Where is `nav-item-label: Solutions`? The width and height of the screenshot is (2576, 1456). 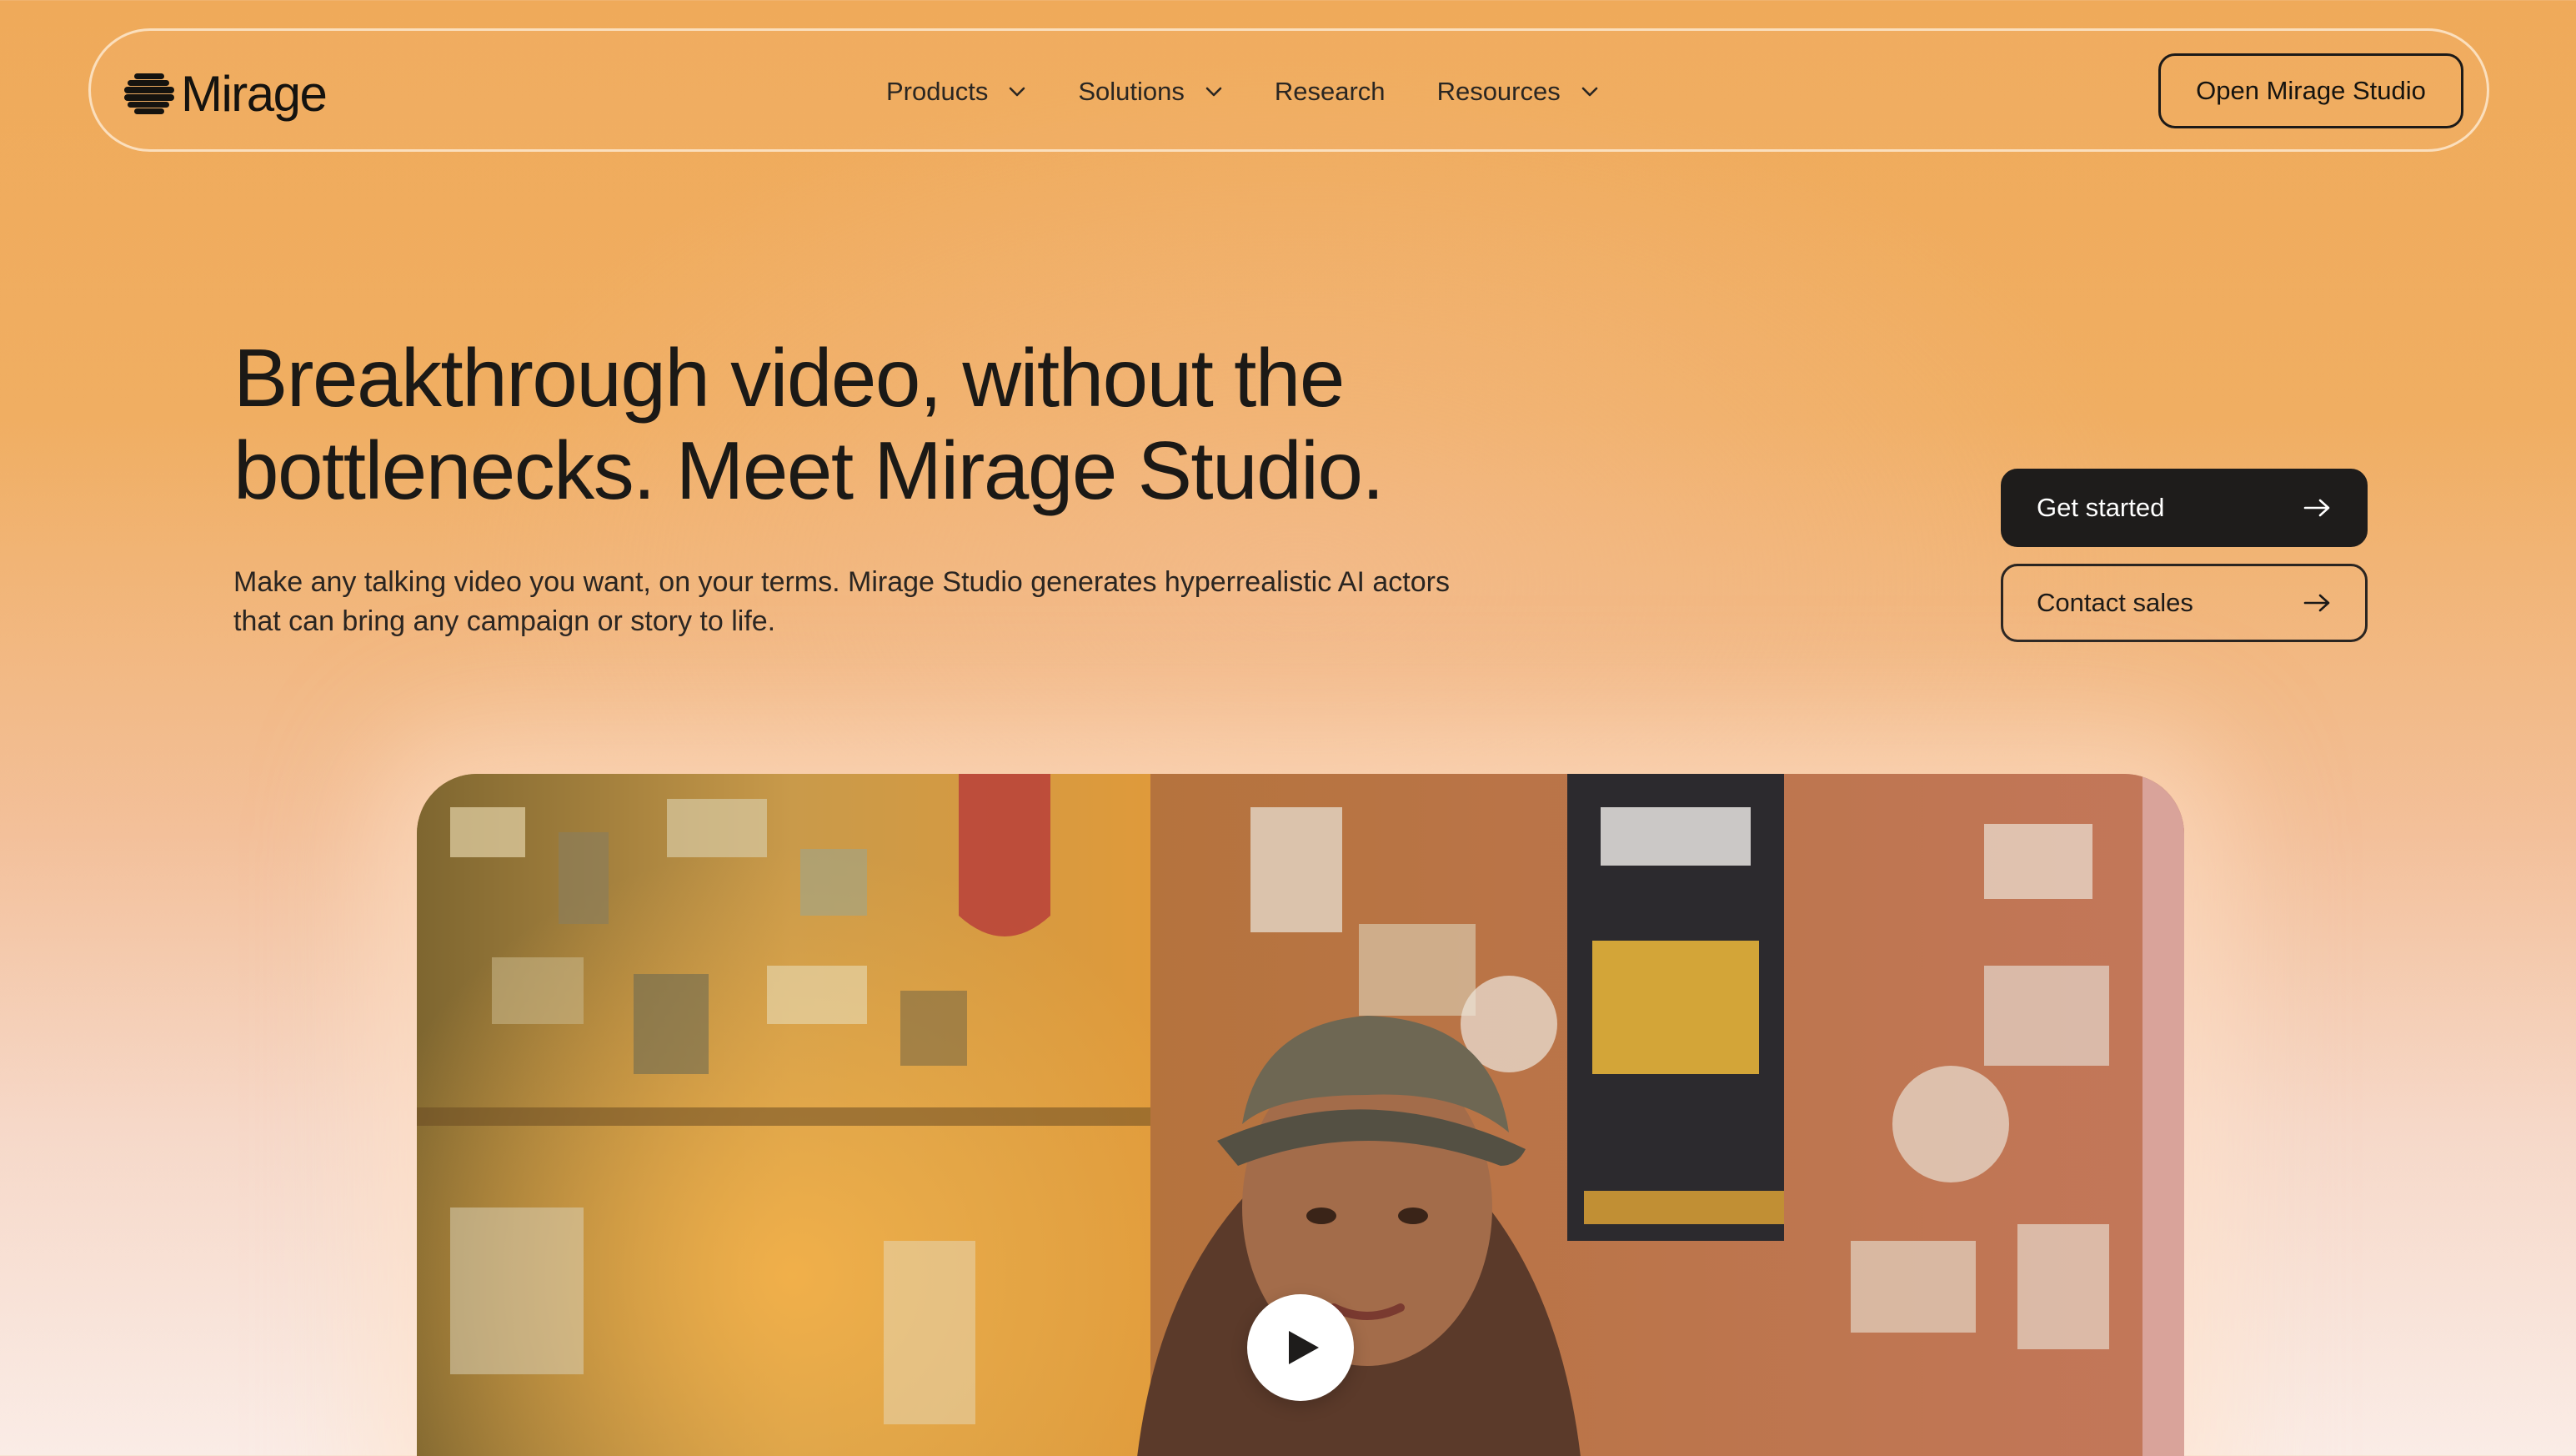 nav-item-label: Solutions is located at coordinates (1131, 91).